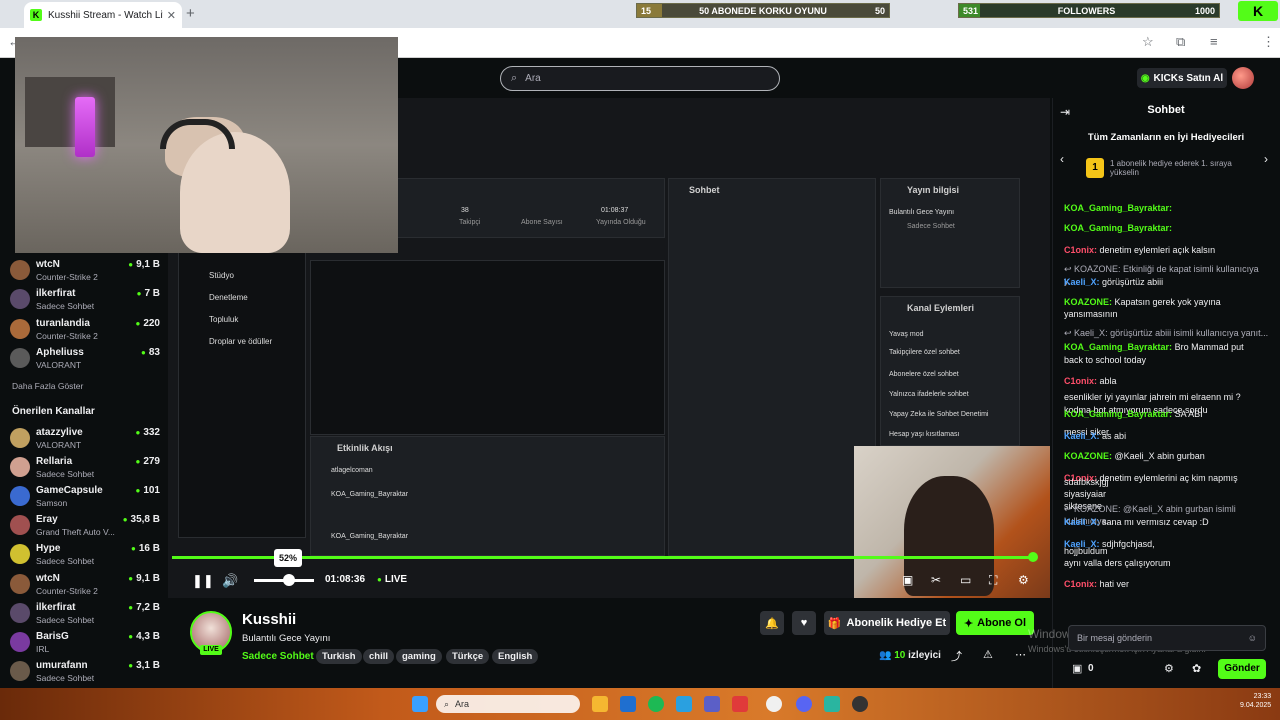  Describe the element at coordinates (1062, 159) in the screenshot. I see `prev-arrow-icon: ‹` at that location.